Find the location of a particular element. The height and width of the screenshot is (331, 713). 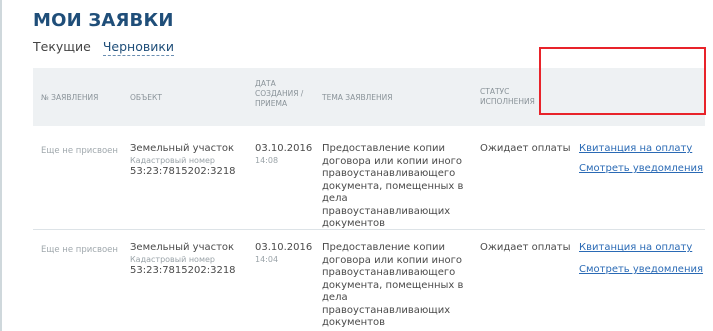

date-cell: 03.10.2016 14:08 is located at coordinates (283, 154).